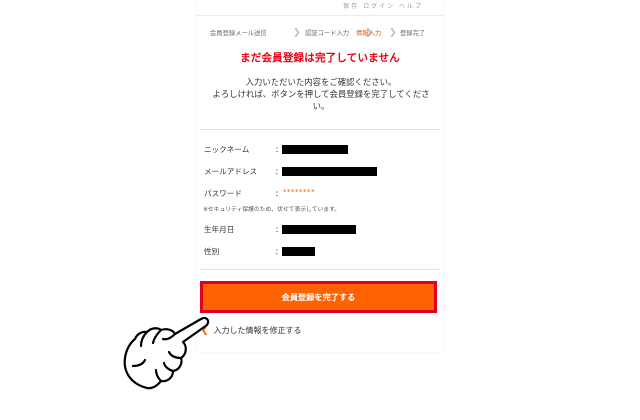 This screenshot has width=640, height=420. Describe the element at coordinates (279, 193) in the screenshot. I see `password-colon: ：` at that location.